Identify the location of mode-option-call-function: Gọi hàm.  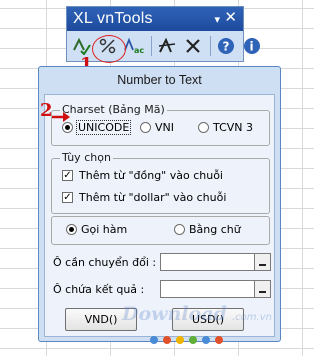
(96, 229).